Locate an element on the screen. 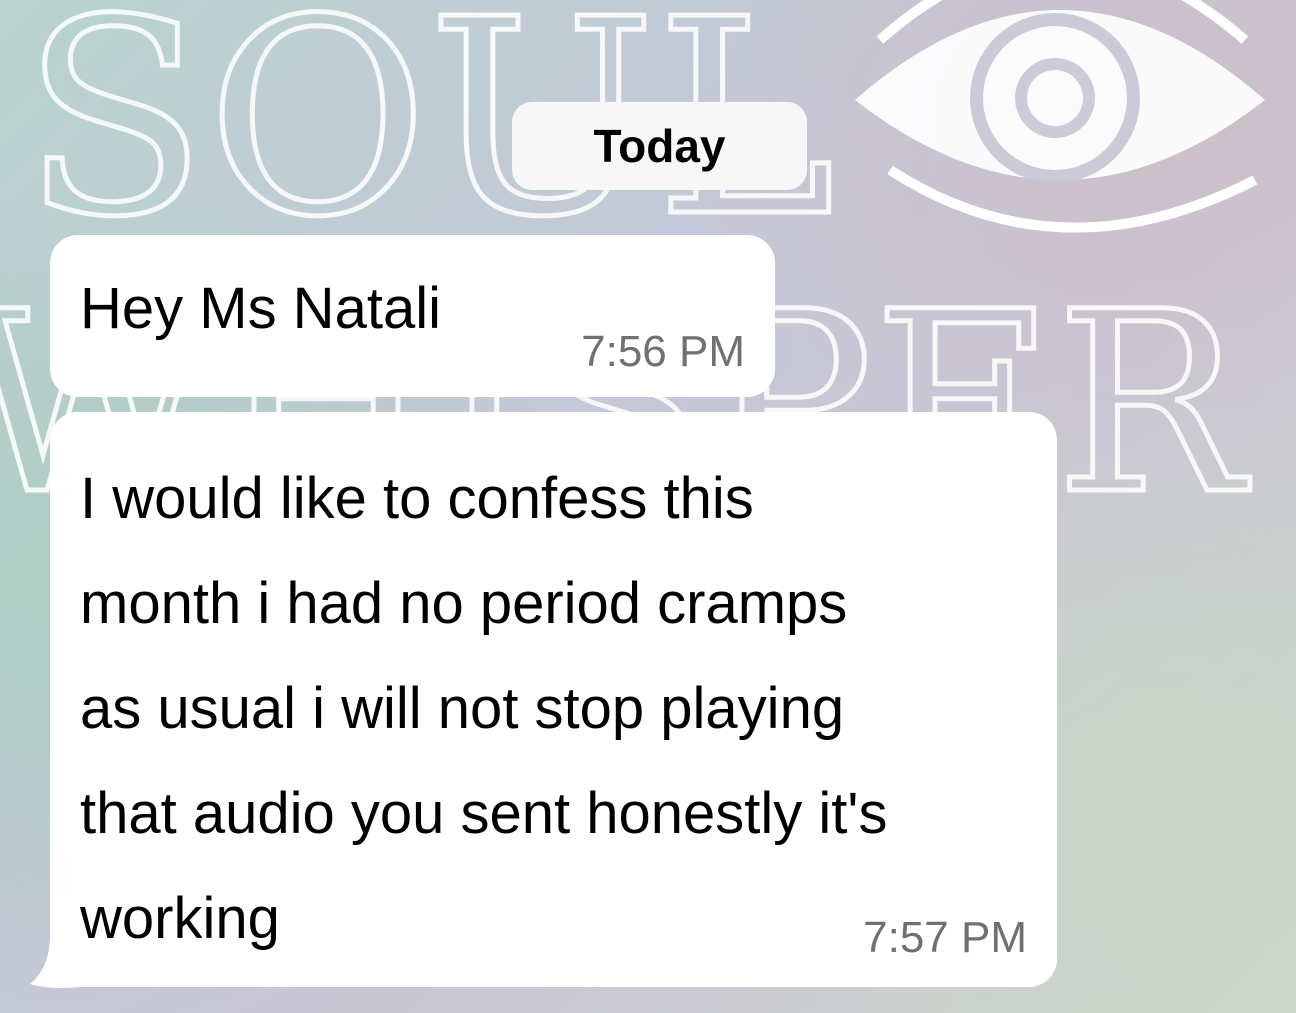 Image resolution: width=1296 pixels, height=1013 pixels. eye-icon is located at coordinates (1060, 116).